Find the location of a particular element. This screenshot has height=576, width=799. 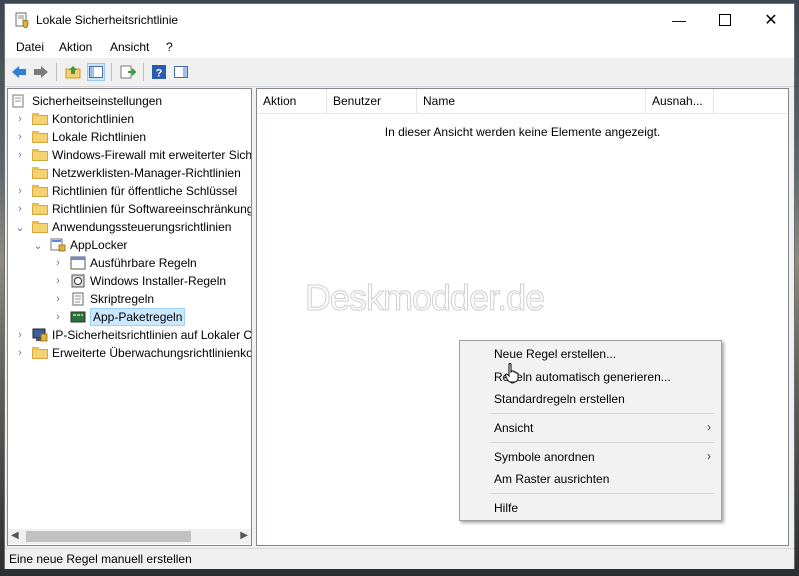

menu-help: ? is located at coordinates (169, 47).